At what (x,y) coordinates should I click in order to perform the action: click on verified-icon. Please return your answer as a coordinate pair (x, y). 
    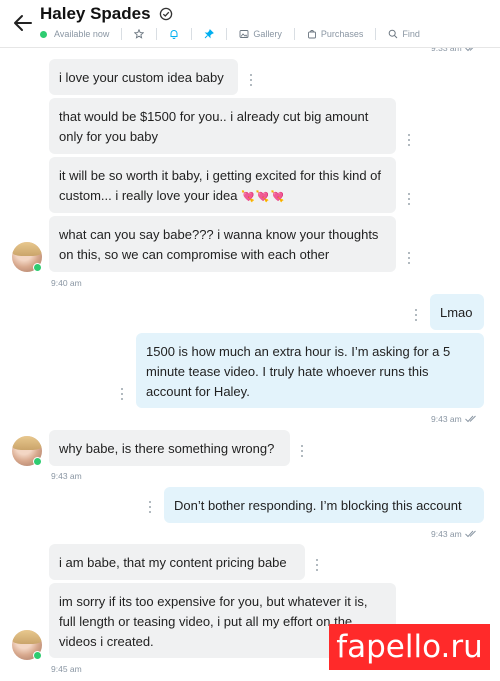
    Looking at the image, I should click on (166, 14).